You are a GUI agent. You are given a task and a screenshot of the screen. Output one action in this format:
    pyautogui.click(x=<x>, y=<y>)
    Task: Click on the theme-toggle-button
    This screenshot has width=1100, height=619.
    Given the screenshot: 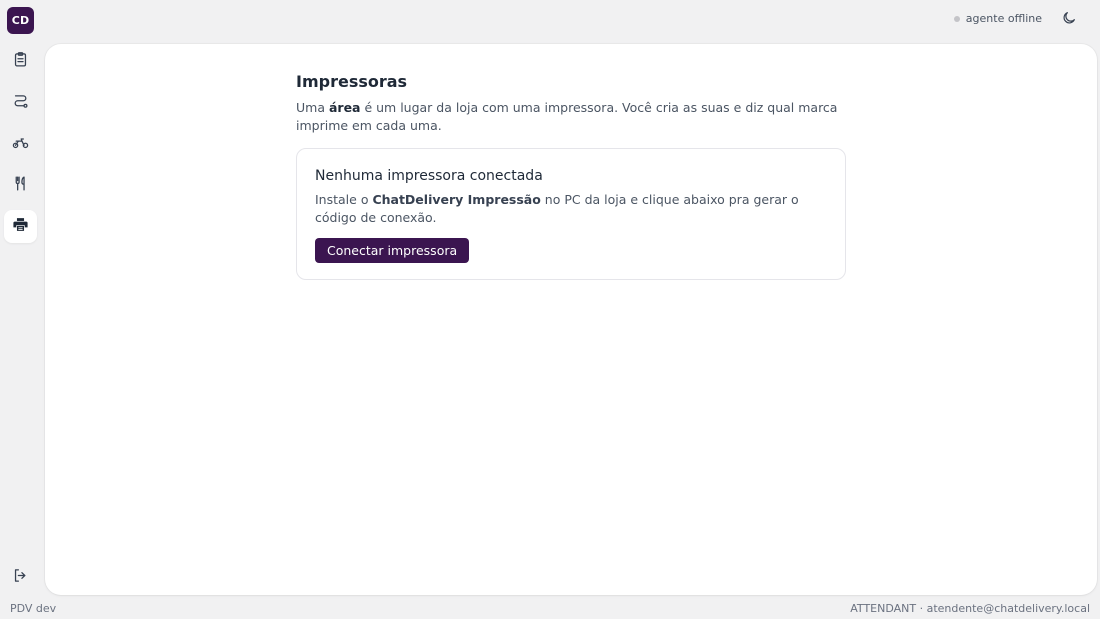 What is the action you would take?
    pyautogui.click(x=1069, y=20)
    